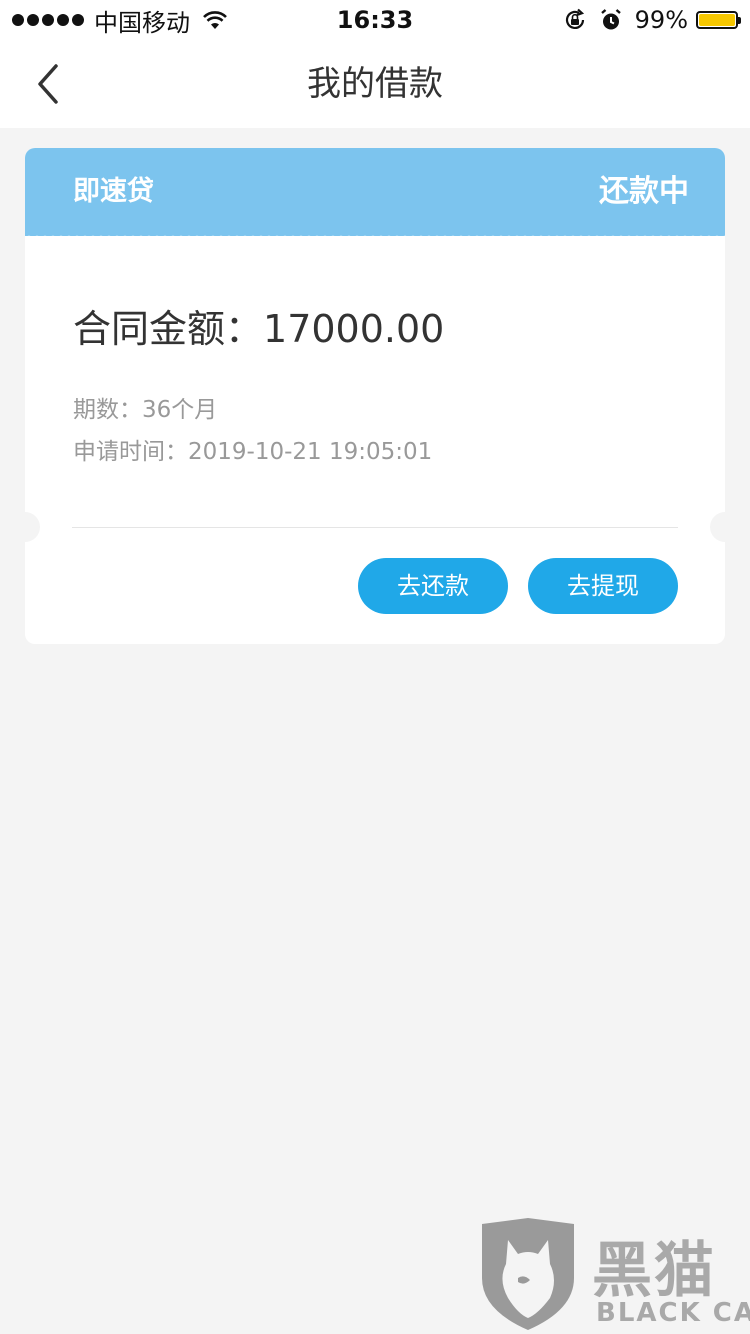  Describe the element at coordinates (644, 191) in the screenshot. I see `loan-status: 还款中` at that location.